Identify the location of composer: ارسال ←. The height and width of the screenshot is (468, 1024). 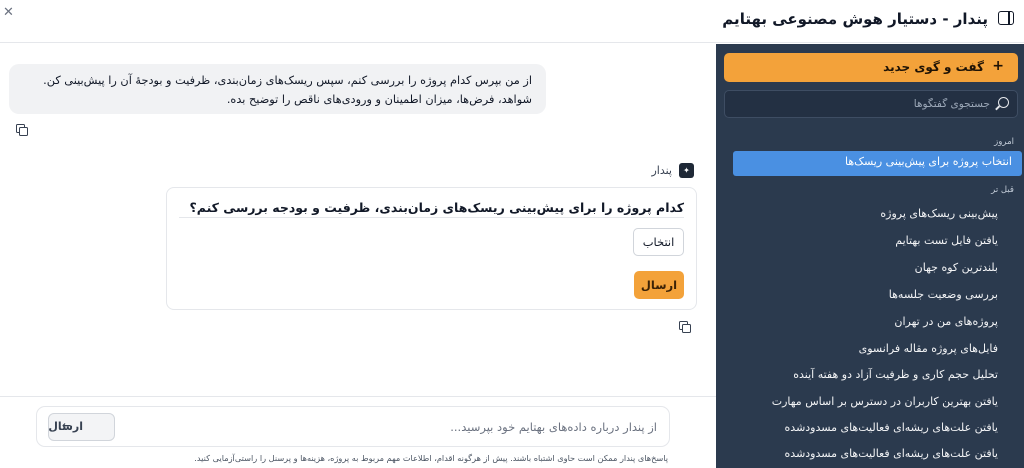
(353, 426).